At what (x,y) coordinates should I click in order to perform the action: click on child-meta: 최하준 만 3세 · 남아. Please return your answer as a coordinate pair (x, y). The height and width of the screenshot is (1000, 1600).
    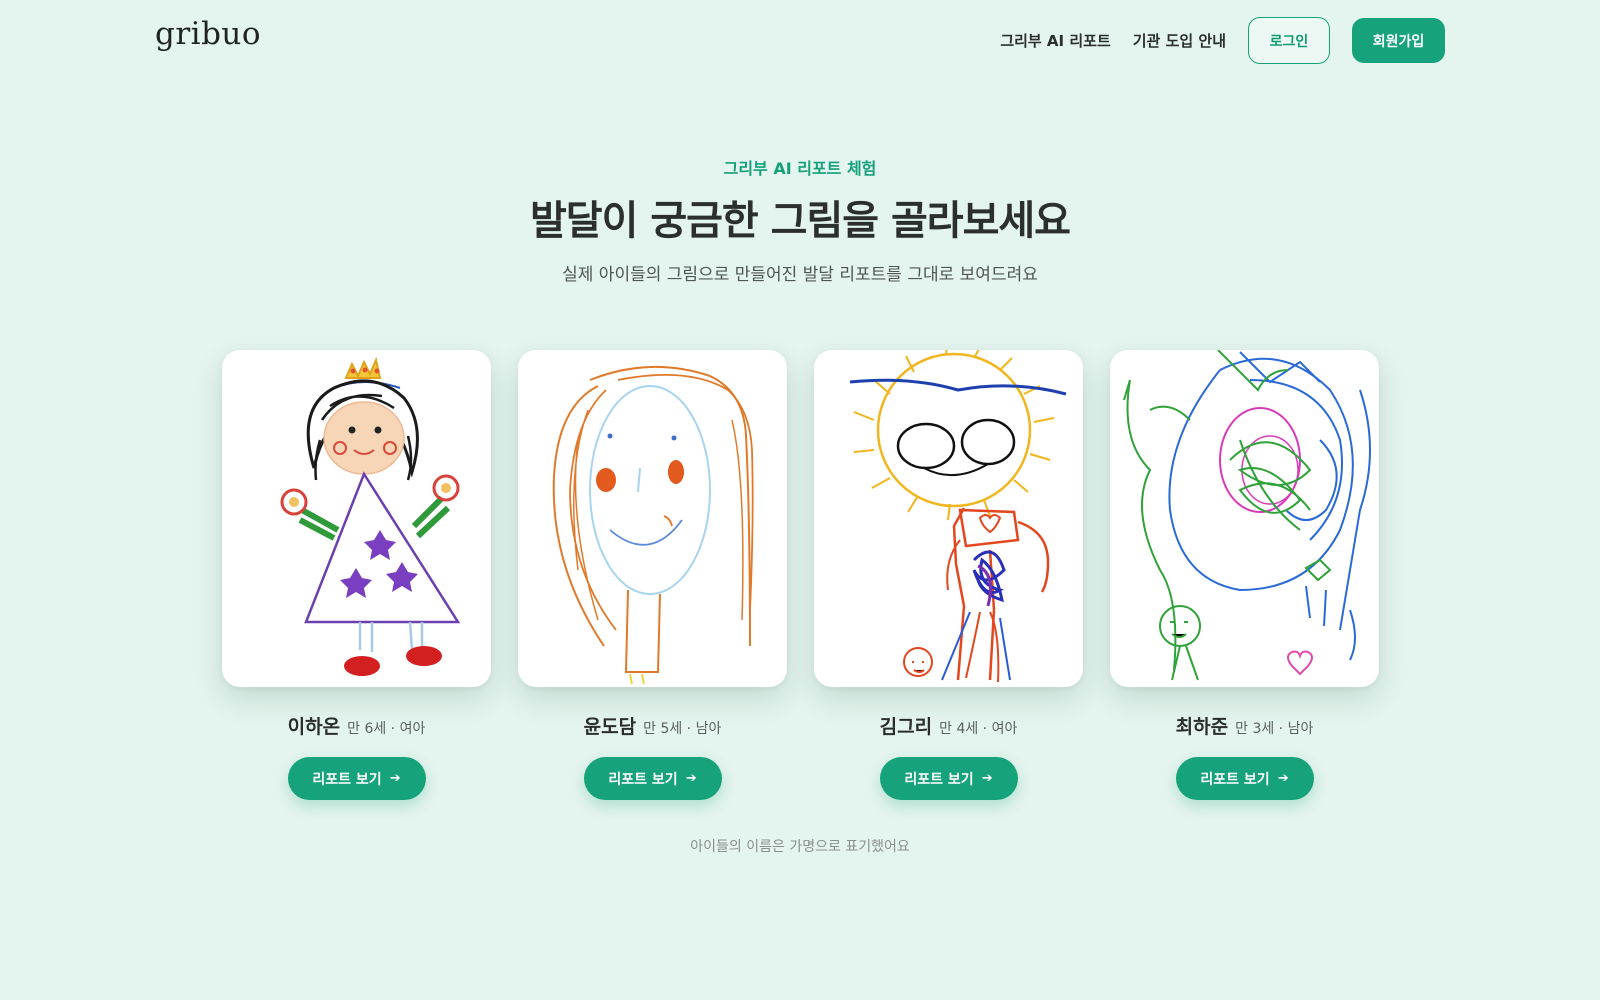
    Looking at the image, I should click on (1245, 725).